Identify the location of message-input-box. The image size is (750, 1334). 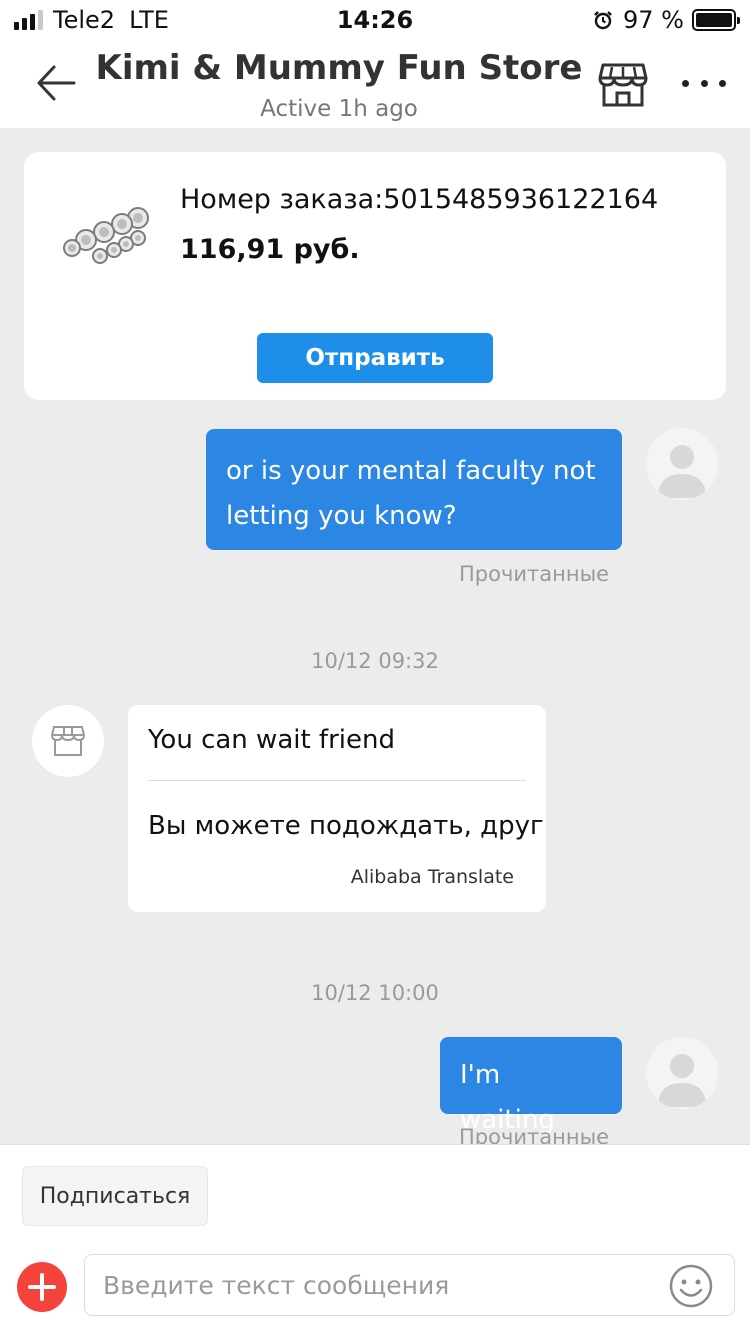
(409, 1285).